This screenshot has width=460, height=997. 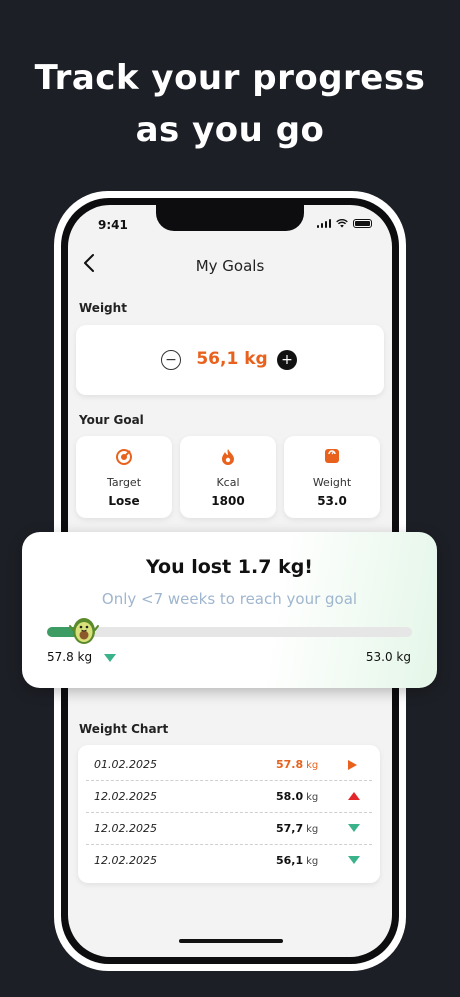 What do you see at coordinates (230, 218) in the screenshot?
I see `notch` at bounding box center [230, 218].